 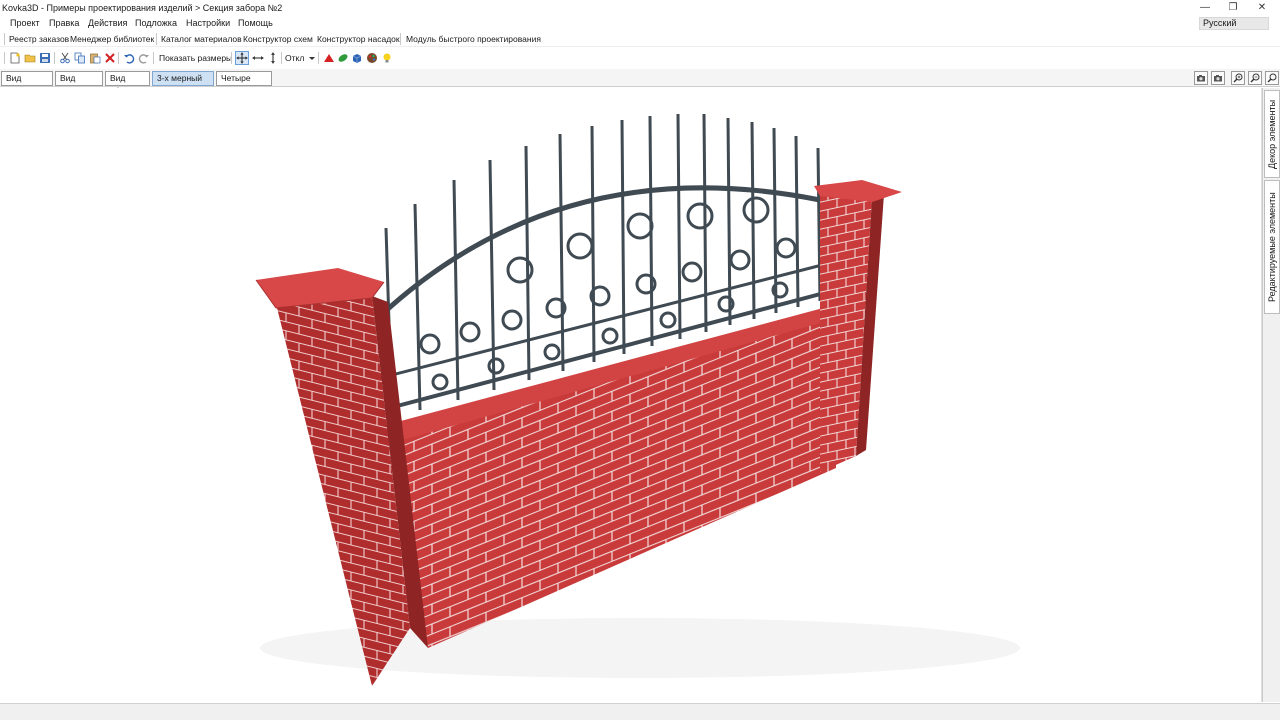 What do you see at coordinates (156, 23) in the screenshot?
I see `menu-underlay: Подложка` at bounding box center [156, 23].